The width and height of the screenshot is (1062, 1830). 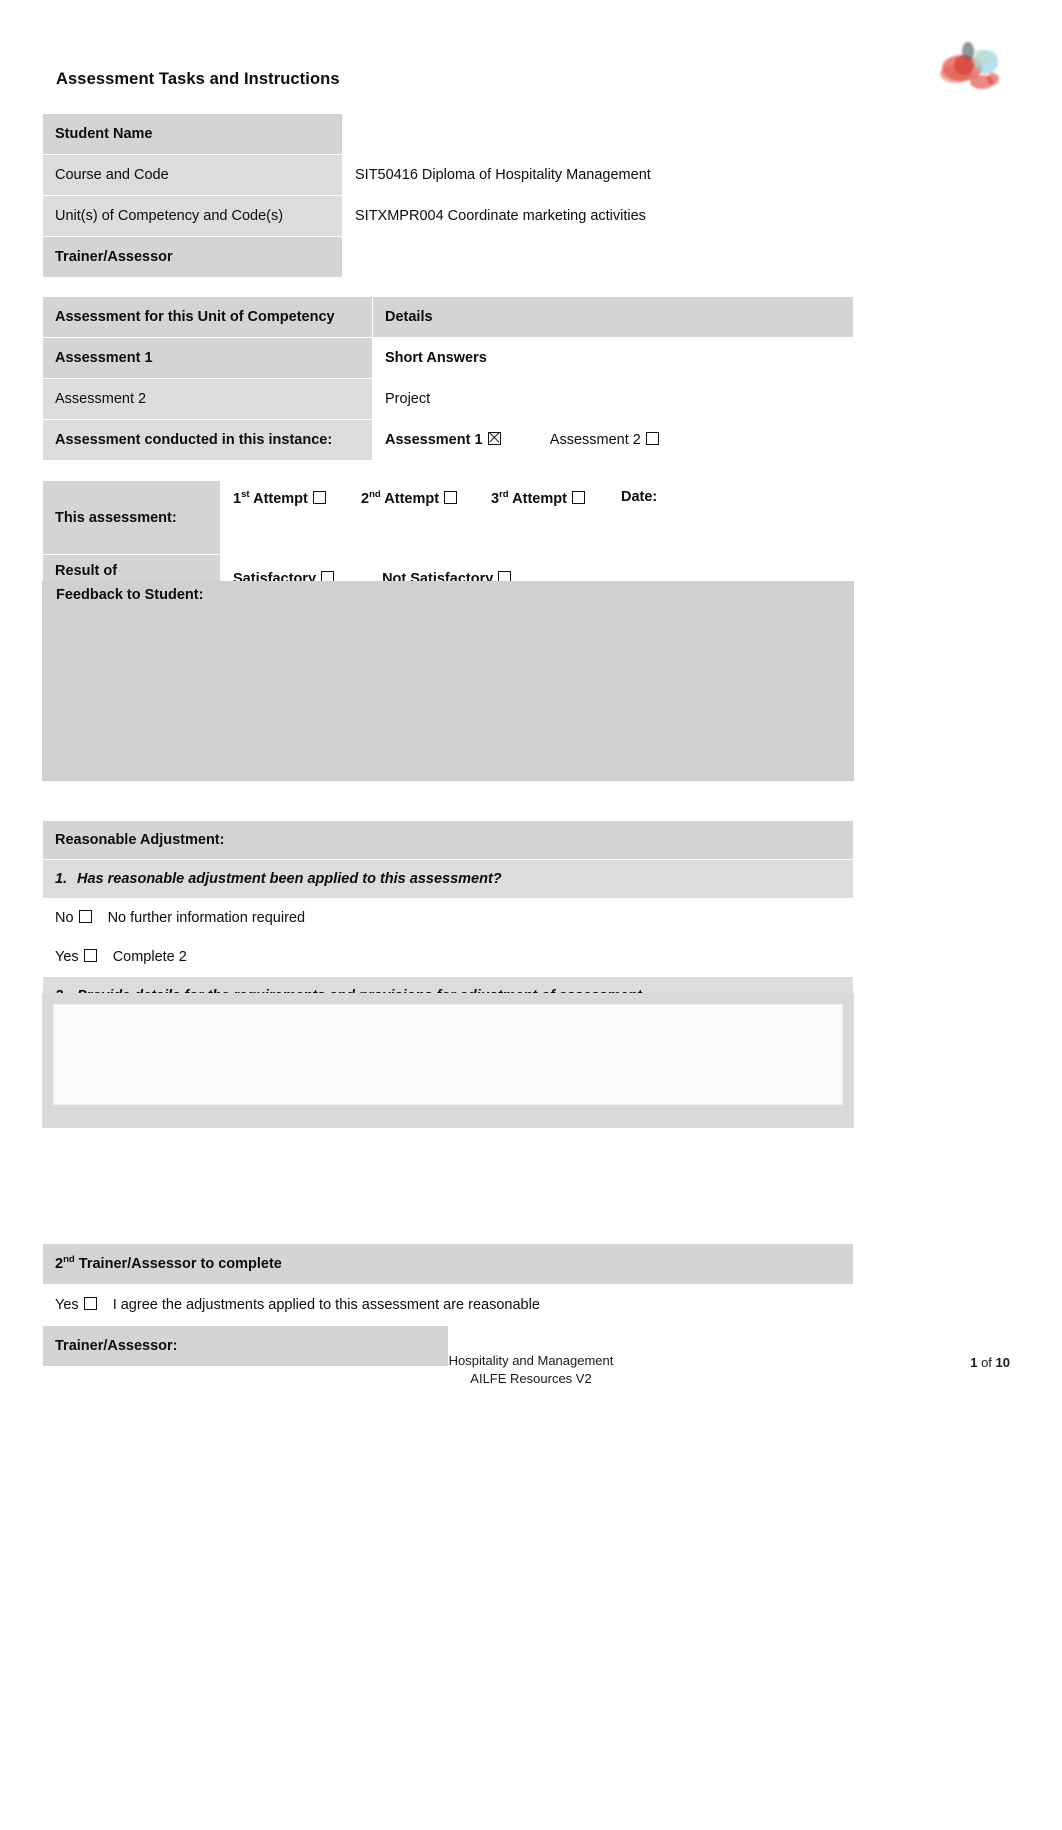 I want to click on attempt-1-checkbox, so click(x=319, y=497).